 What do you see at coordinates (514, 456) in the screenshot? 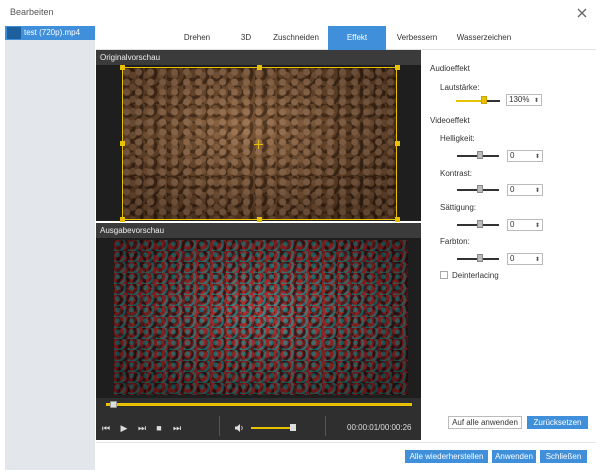
I see `apply-button: Anwenden` at bounding box center [514, 456].